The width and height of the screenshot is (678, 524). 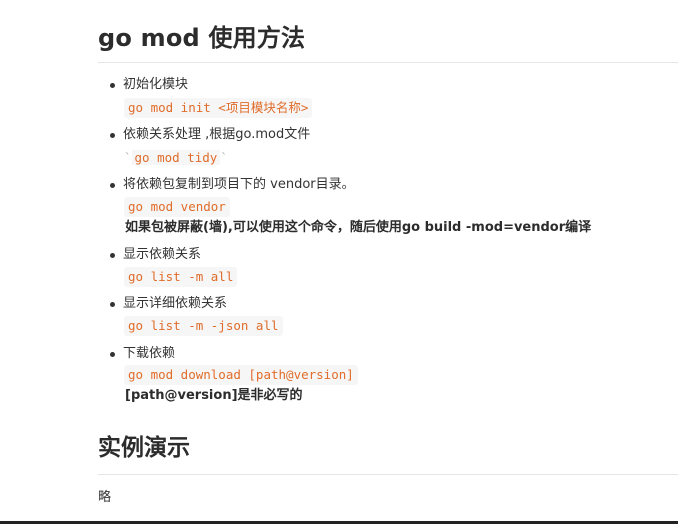 What do you see at coordinates (214, 395) in the screenshot?
I see `item-note: [path@version]是非必写的` at bounding box center [214, 395].